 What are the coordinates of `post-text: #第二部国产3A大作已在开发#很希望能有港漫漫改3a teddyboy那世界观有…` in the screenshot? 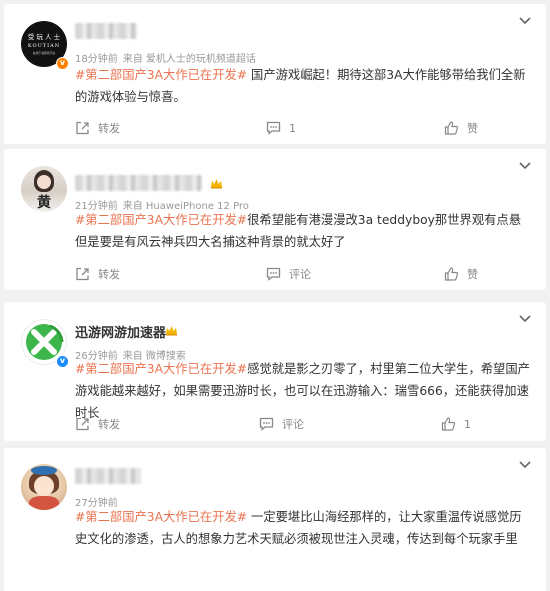 It's located at (303, 231).